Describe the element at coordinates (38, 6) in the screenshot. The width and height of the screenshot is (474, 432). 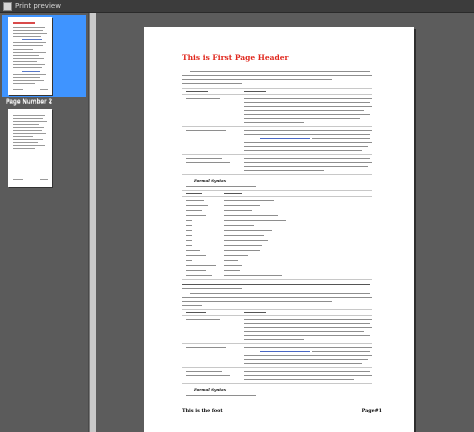
I see `window-title: Print preview` at that location.